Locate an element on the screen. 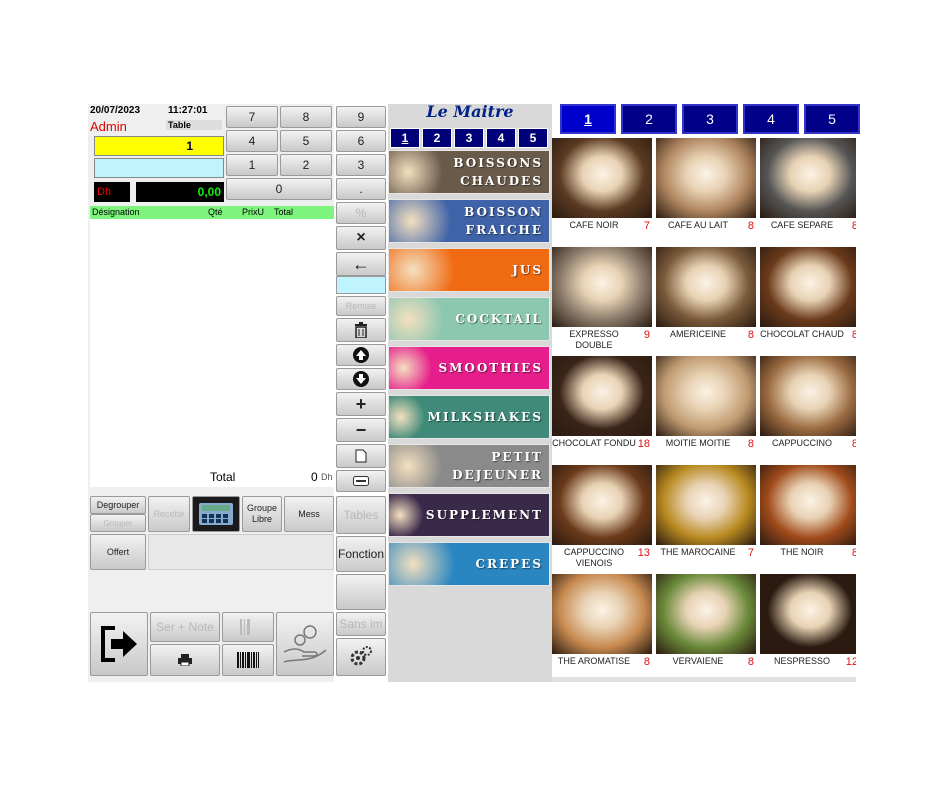 The height and width of the screenshot is (788, 940). product-tile: CHOCOLAT FONDU 18 is located at coordinates (603, 410).